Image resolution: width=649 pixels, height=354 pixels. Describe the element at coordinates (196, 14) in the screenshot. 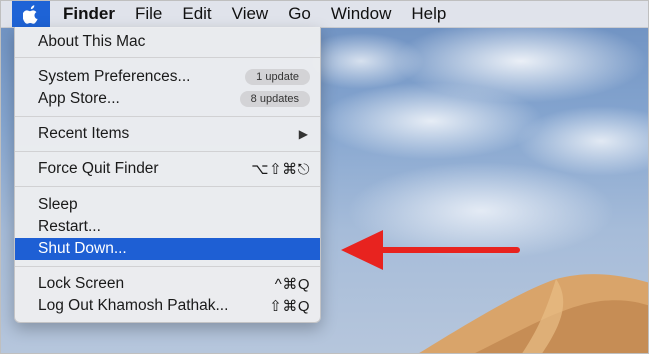

I see `menu-edit: Edit` at that location.